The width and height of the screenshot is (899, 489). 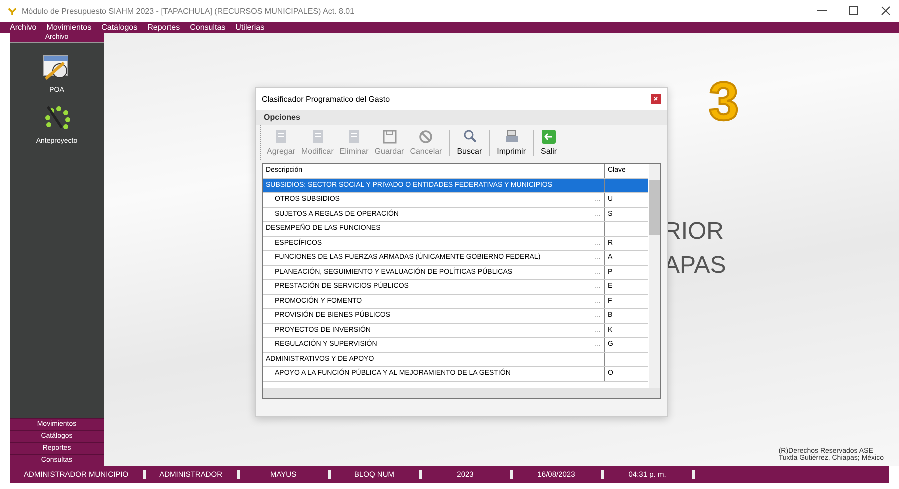 What do you see at coordinates (461, 393) in the screenshot?
I see `horizontal-scrollbar` at bounding box center [461, 393].